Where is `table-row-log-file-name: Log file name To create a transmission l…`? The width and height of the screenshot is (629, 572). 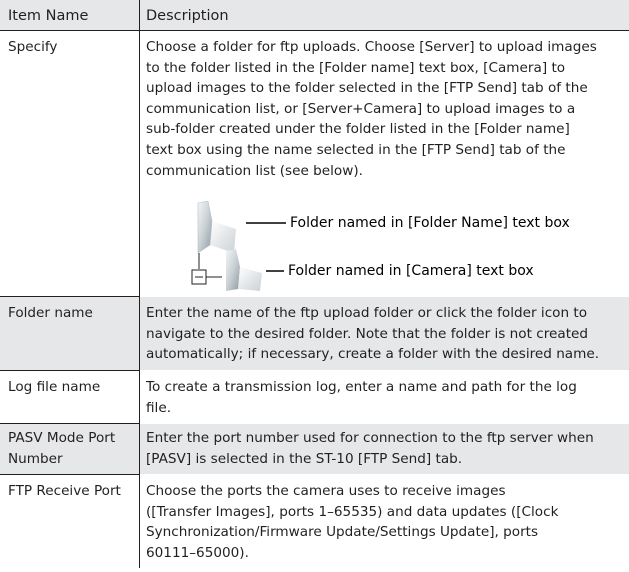 table-row-log-file-name: Log file name To create a transmission l… is located at coordinates (314, 397).